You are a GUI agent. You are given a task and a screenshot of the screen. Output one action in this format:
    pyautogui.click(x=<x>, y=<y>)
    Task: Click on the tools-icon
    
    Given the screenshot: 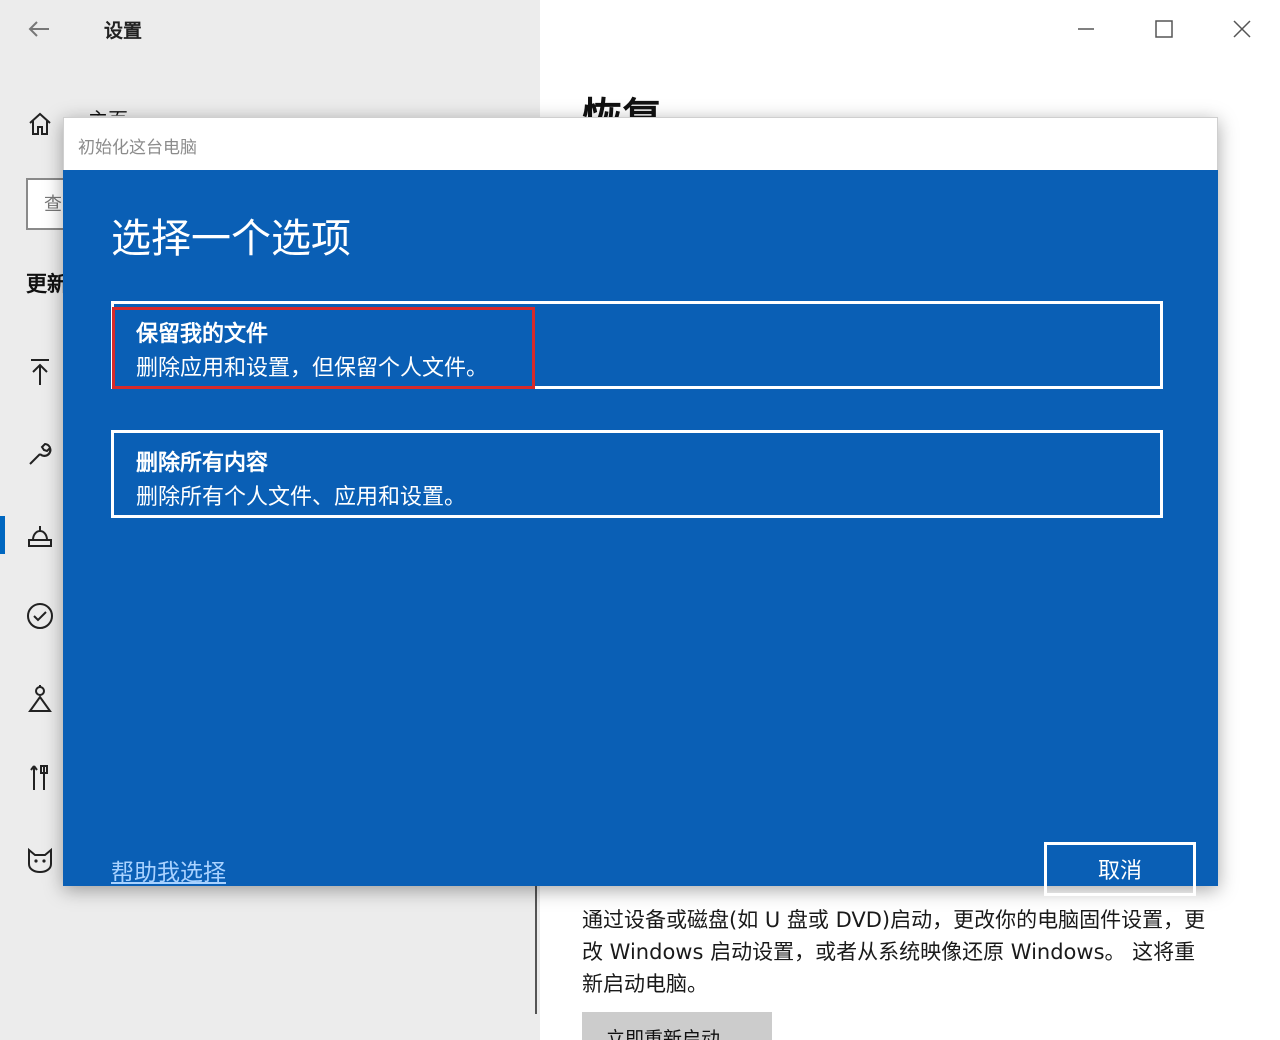 What is the action you would take?
    pyautogui.click(x=39, y=777)
    